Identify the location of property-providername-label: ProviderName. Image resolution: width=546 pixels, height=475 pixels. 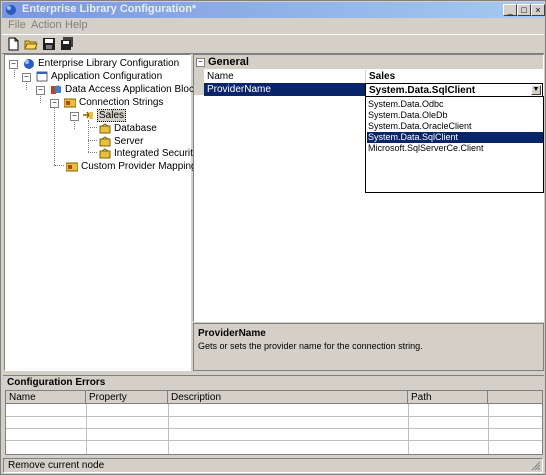
(284, 89).